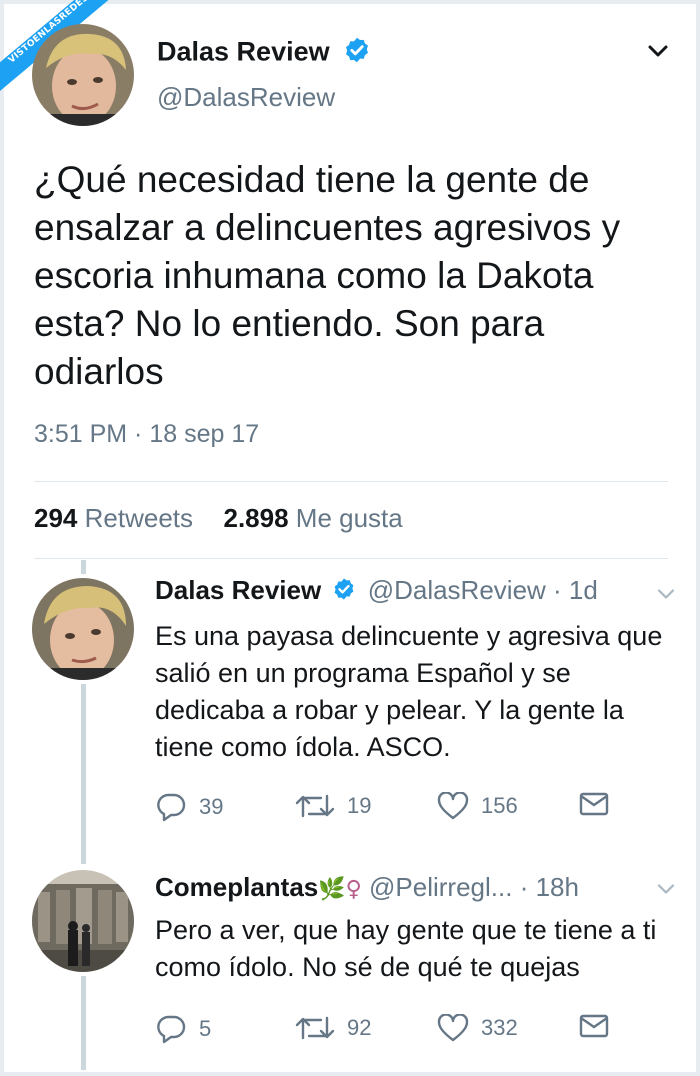 The image size is (700, 1076). I want to click on likes-stat: 2.898 Me gusta, so click(312, 518).